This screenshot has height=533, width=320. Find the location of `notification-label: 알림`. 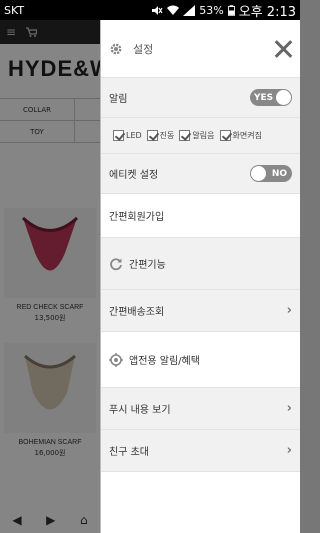

notification-label: 알림 is located at coordinates (118, 99).